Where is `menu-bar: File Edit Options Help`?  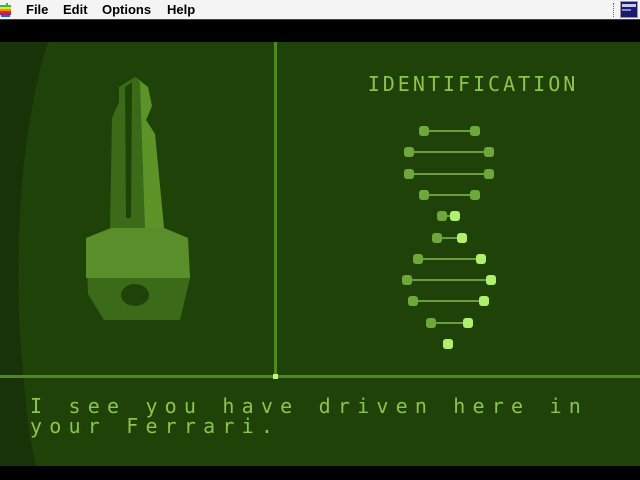 menu-bar: File Edit Options Help is located at coordinates (320, 10).